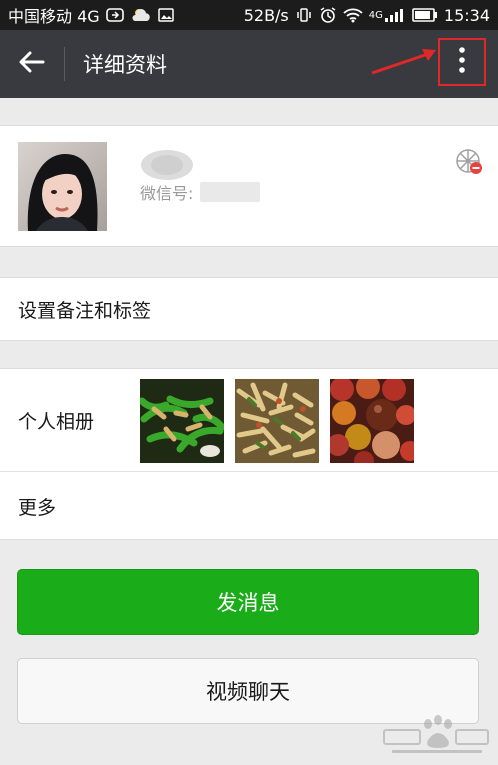  What do you see at coordinates (249, 309) in the screenshot?
I see `set-remark-and-tags-row: 设置备注和标签` at bounding box center [249, 309].